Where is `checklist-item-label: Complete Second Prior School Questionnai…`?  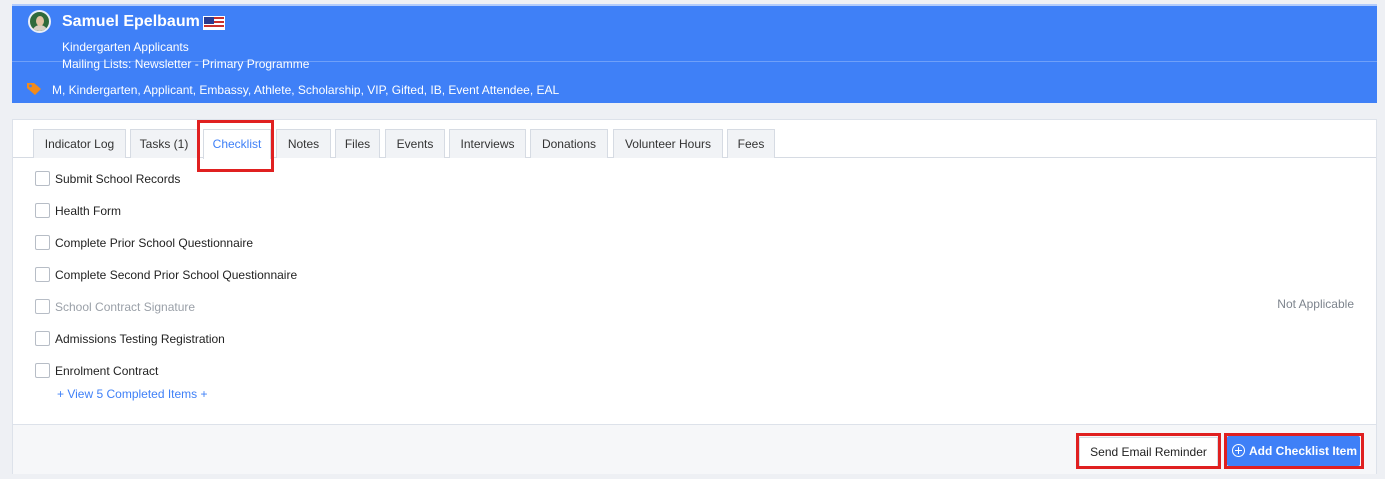
checklist-item-label: Complete Second Prior School Questionnai… is located at coordinates (176, 275).